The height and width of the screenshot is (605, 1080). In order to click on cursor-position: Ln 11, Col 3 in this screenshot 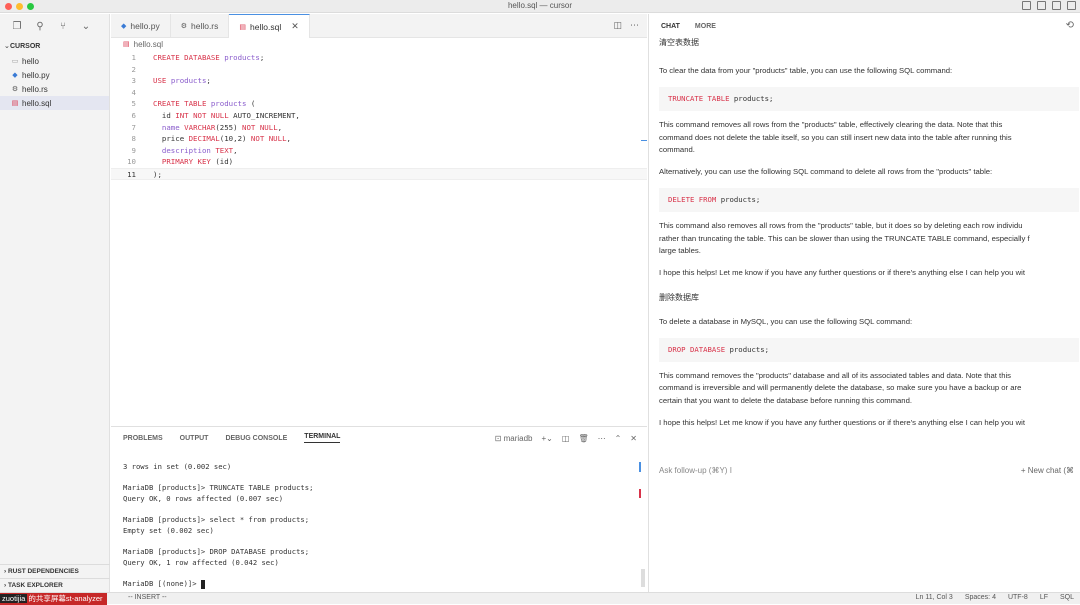, I will do `click(934, 597)`.